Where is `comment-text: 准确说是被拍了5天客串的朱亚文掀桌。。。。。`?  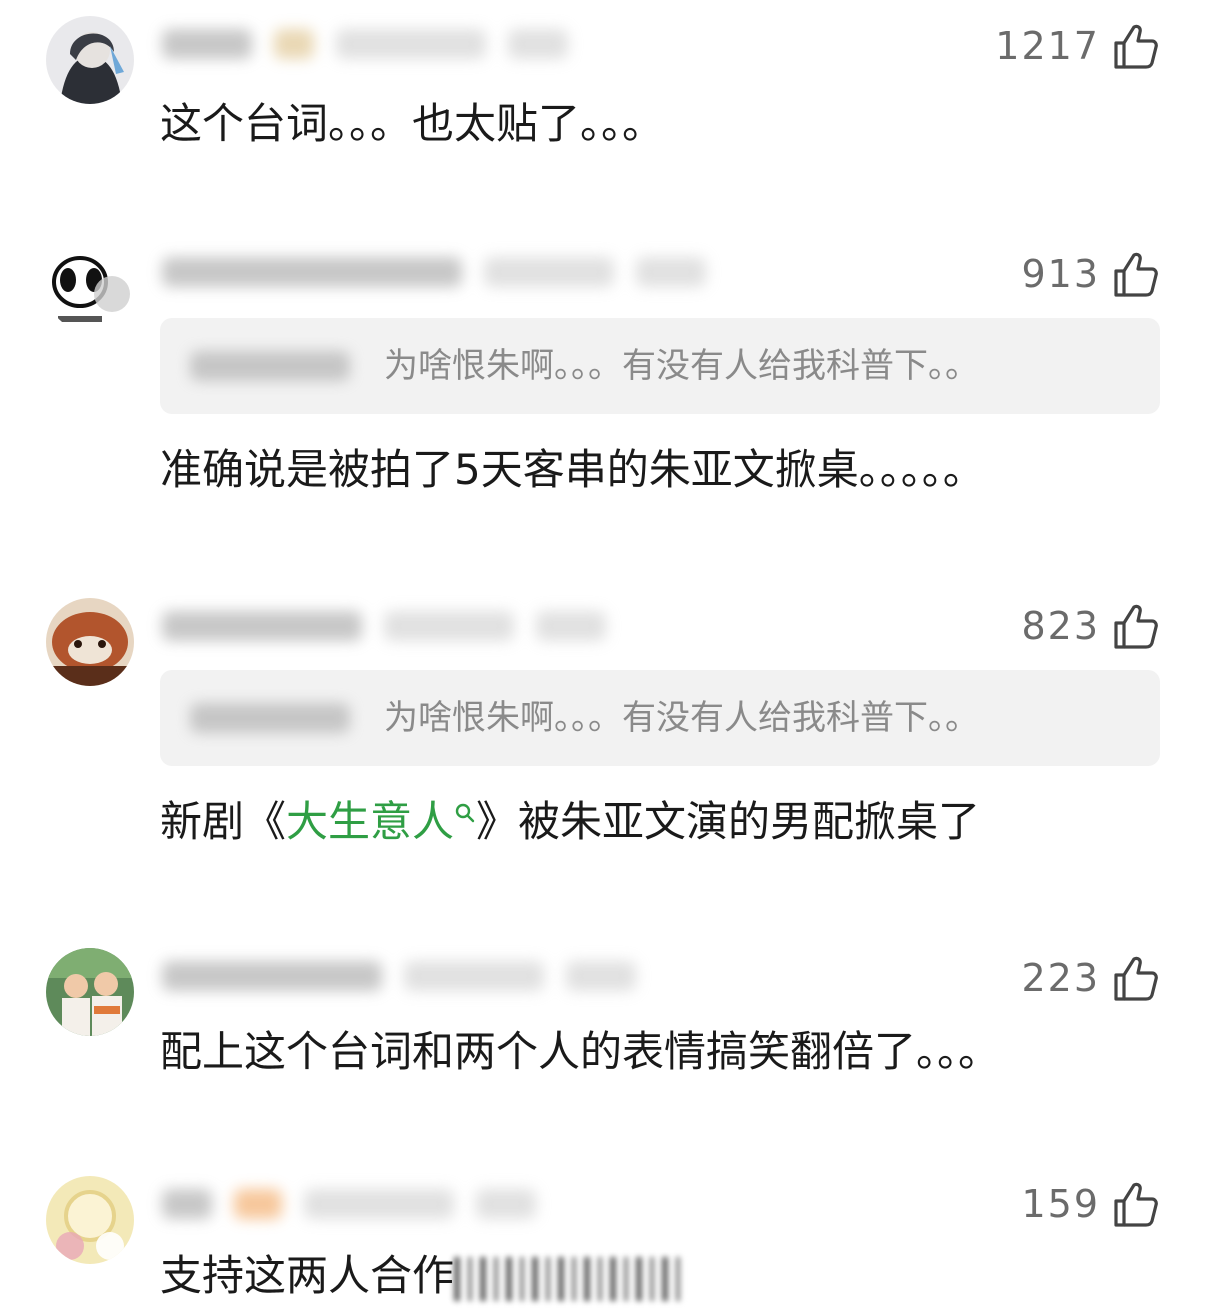 comment-text: 准确说是被拍了5天客串的朱亚文掀桌。。。。。 is located at coordinates (572, 469).